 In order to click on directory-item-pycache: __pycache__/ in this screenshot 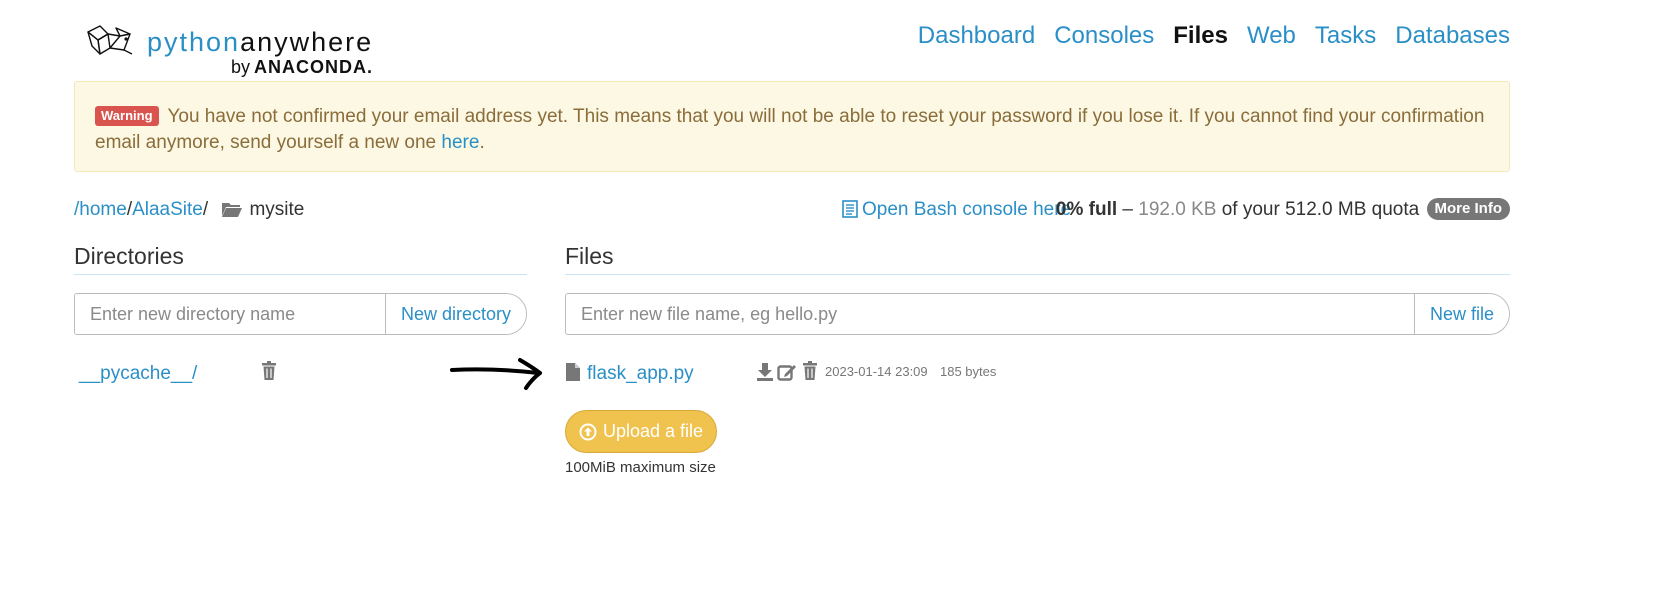, I will do `click(138, 374)`.